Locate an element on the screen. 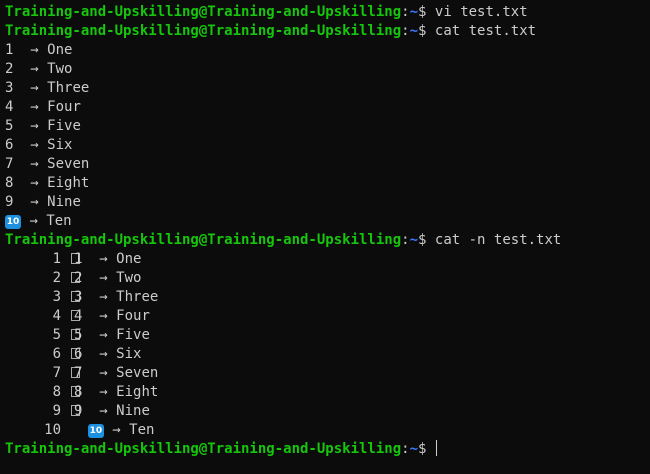 Image resolution: width=650 pixels, height=474 pixels. boxed-marker: 9 is located at coordinates (76, 411).